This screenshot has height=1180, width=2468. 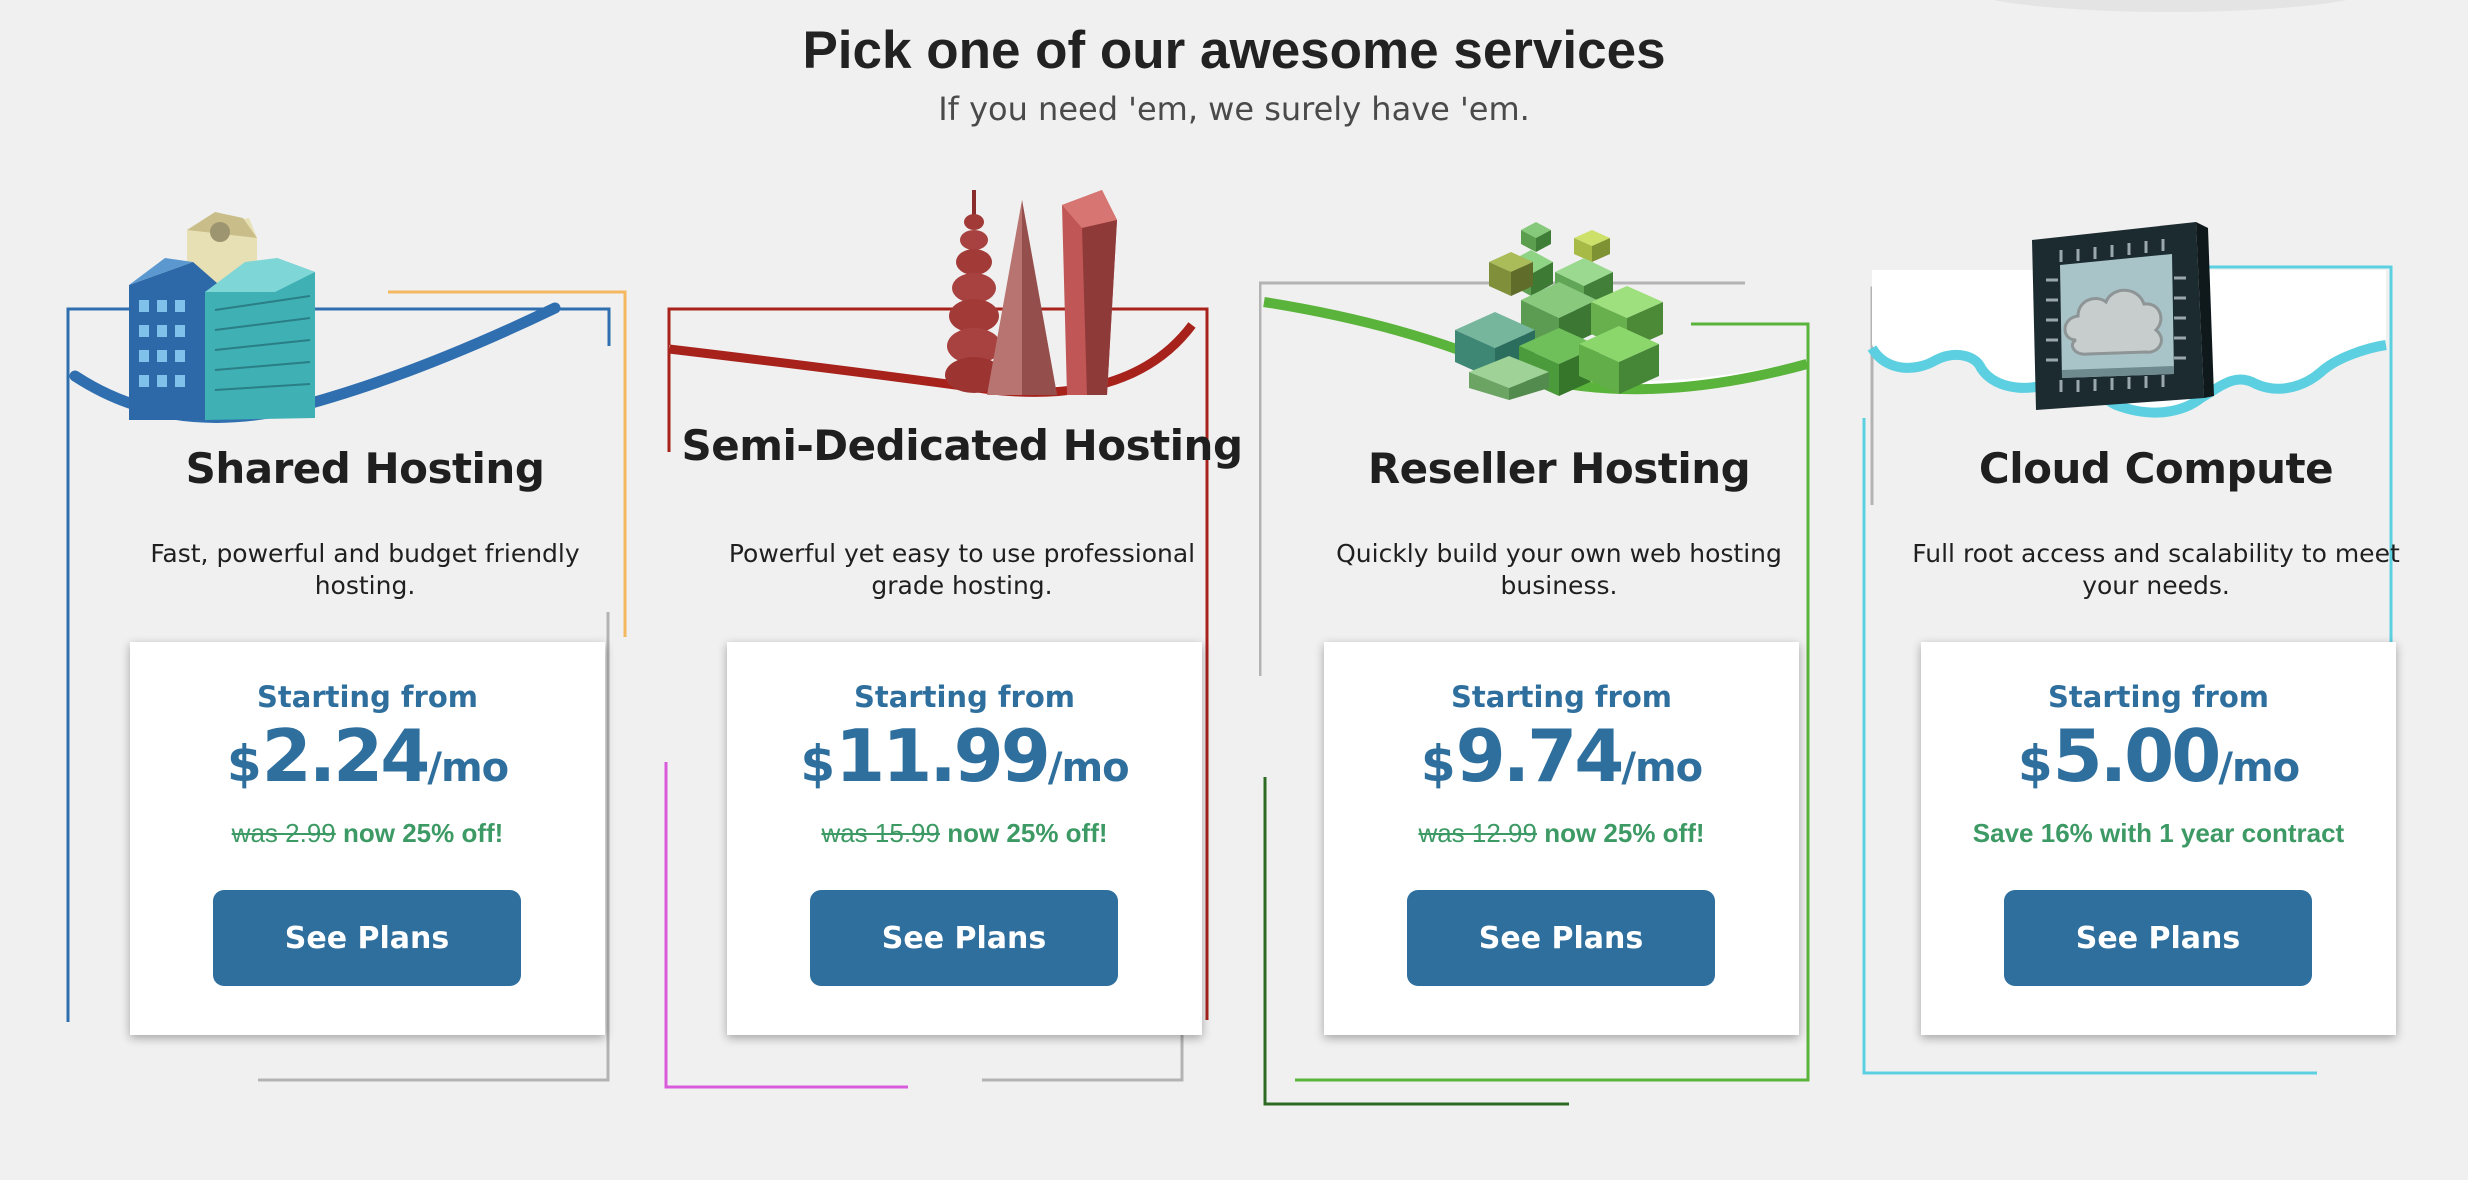 I want to click on promo-text: was 12.99 now 25% off!, so click(x=1561, y=833).